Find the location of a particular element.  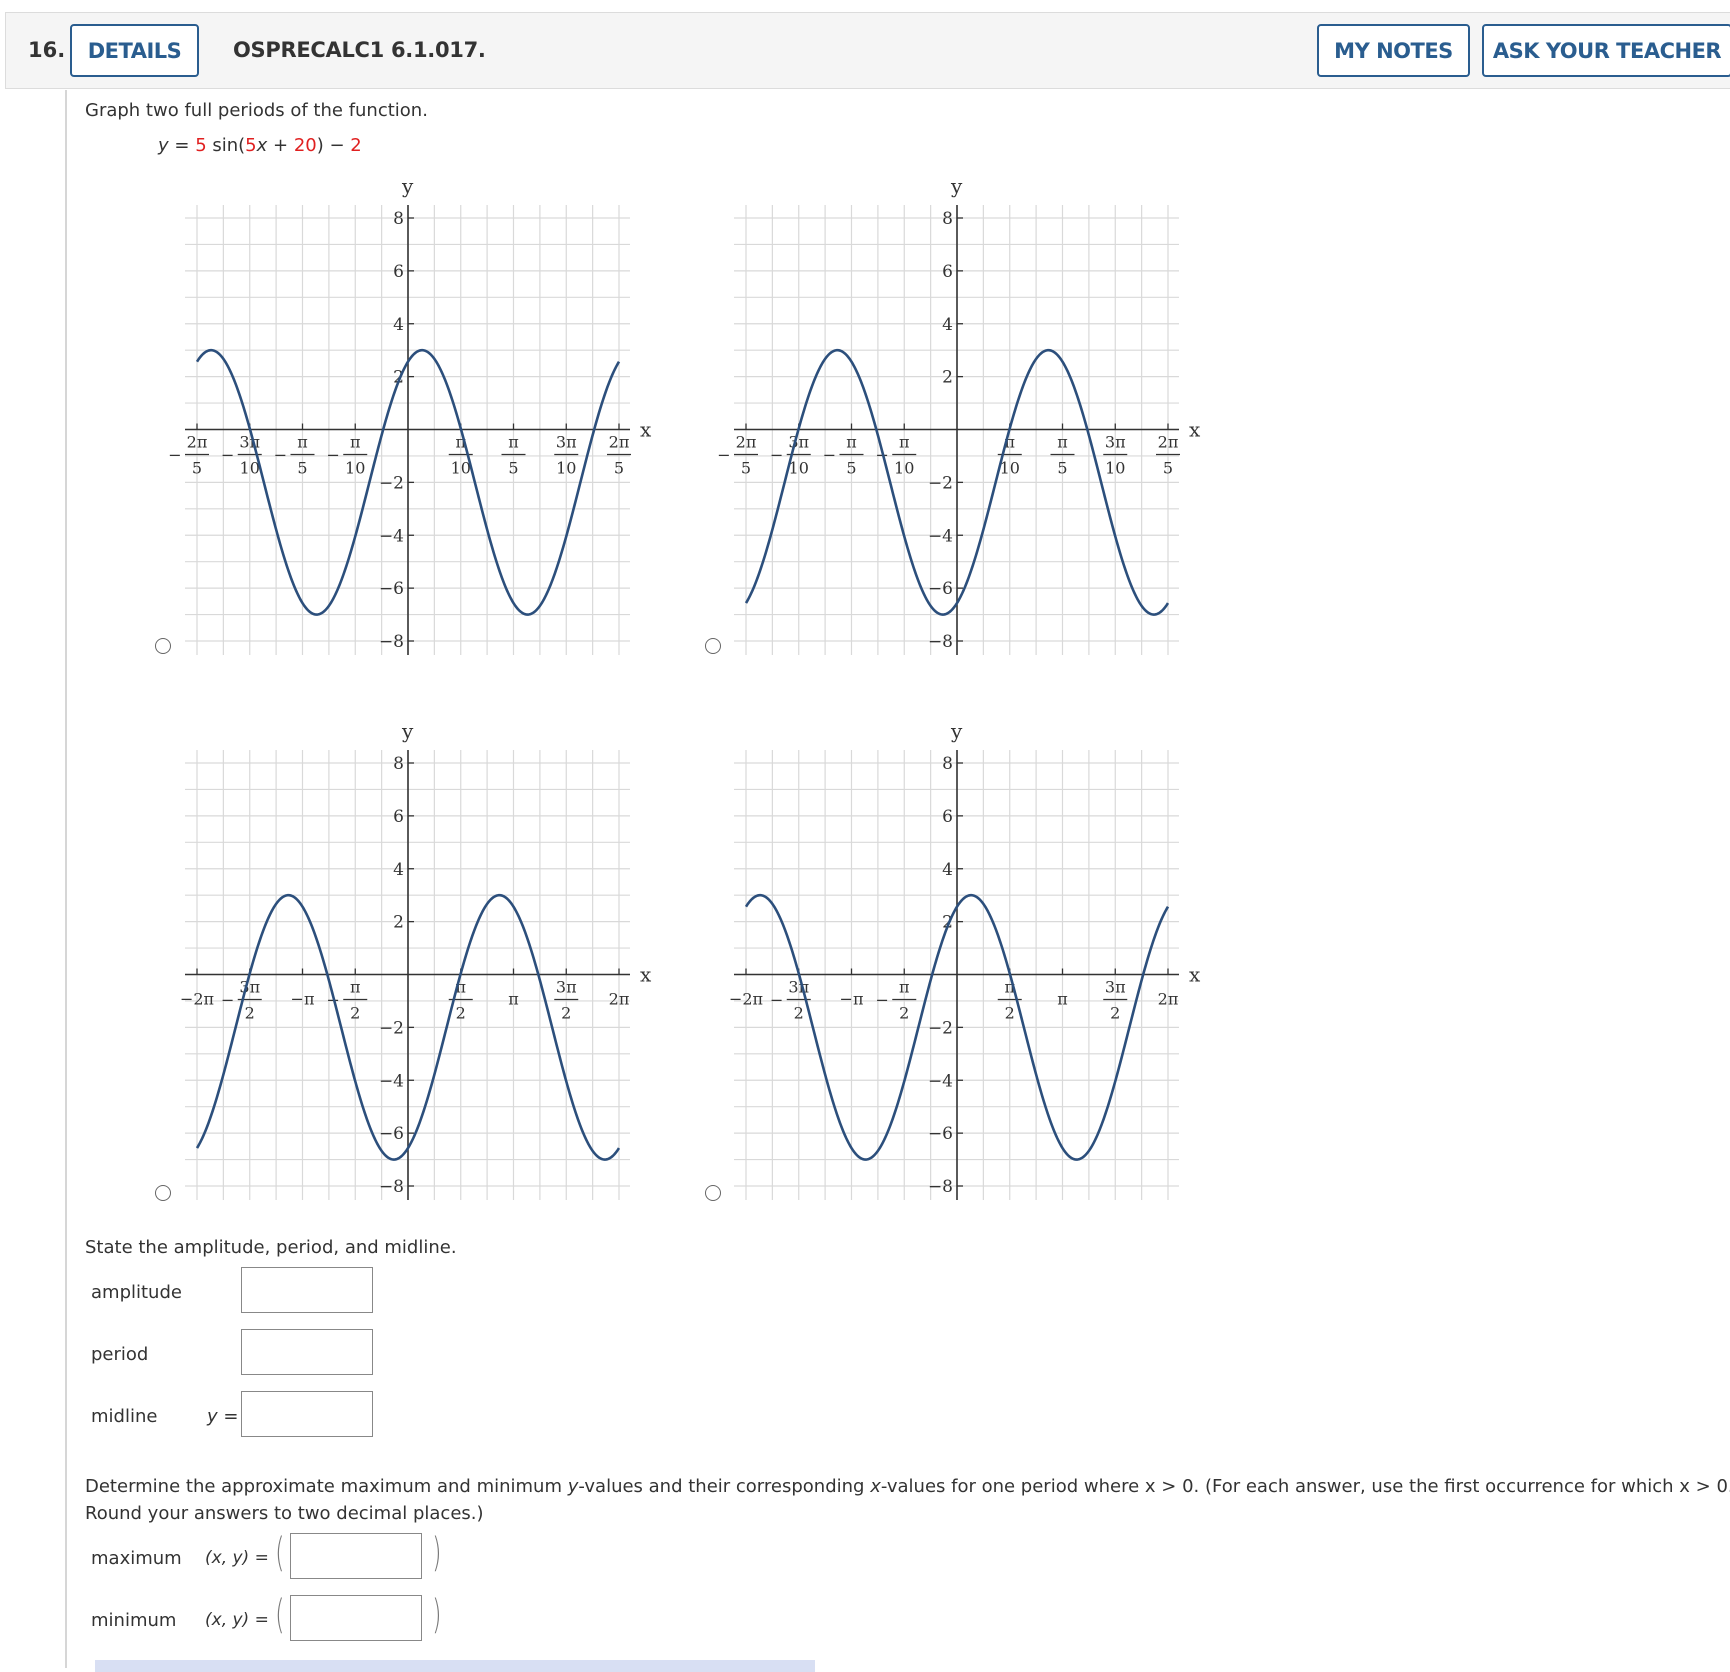

x-tick-label: 2π is located at coordinates (619, 999).